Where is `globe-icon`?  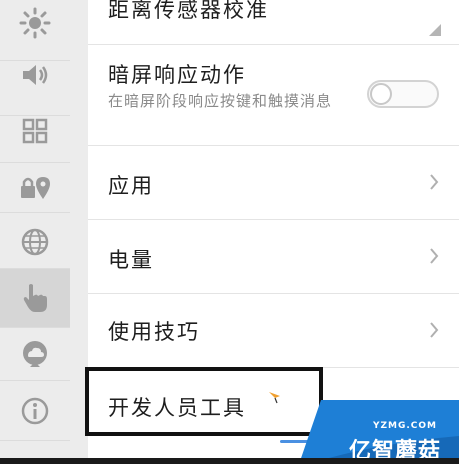 globe-icon is located at coordinates (35, 242).